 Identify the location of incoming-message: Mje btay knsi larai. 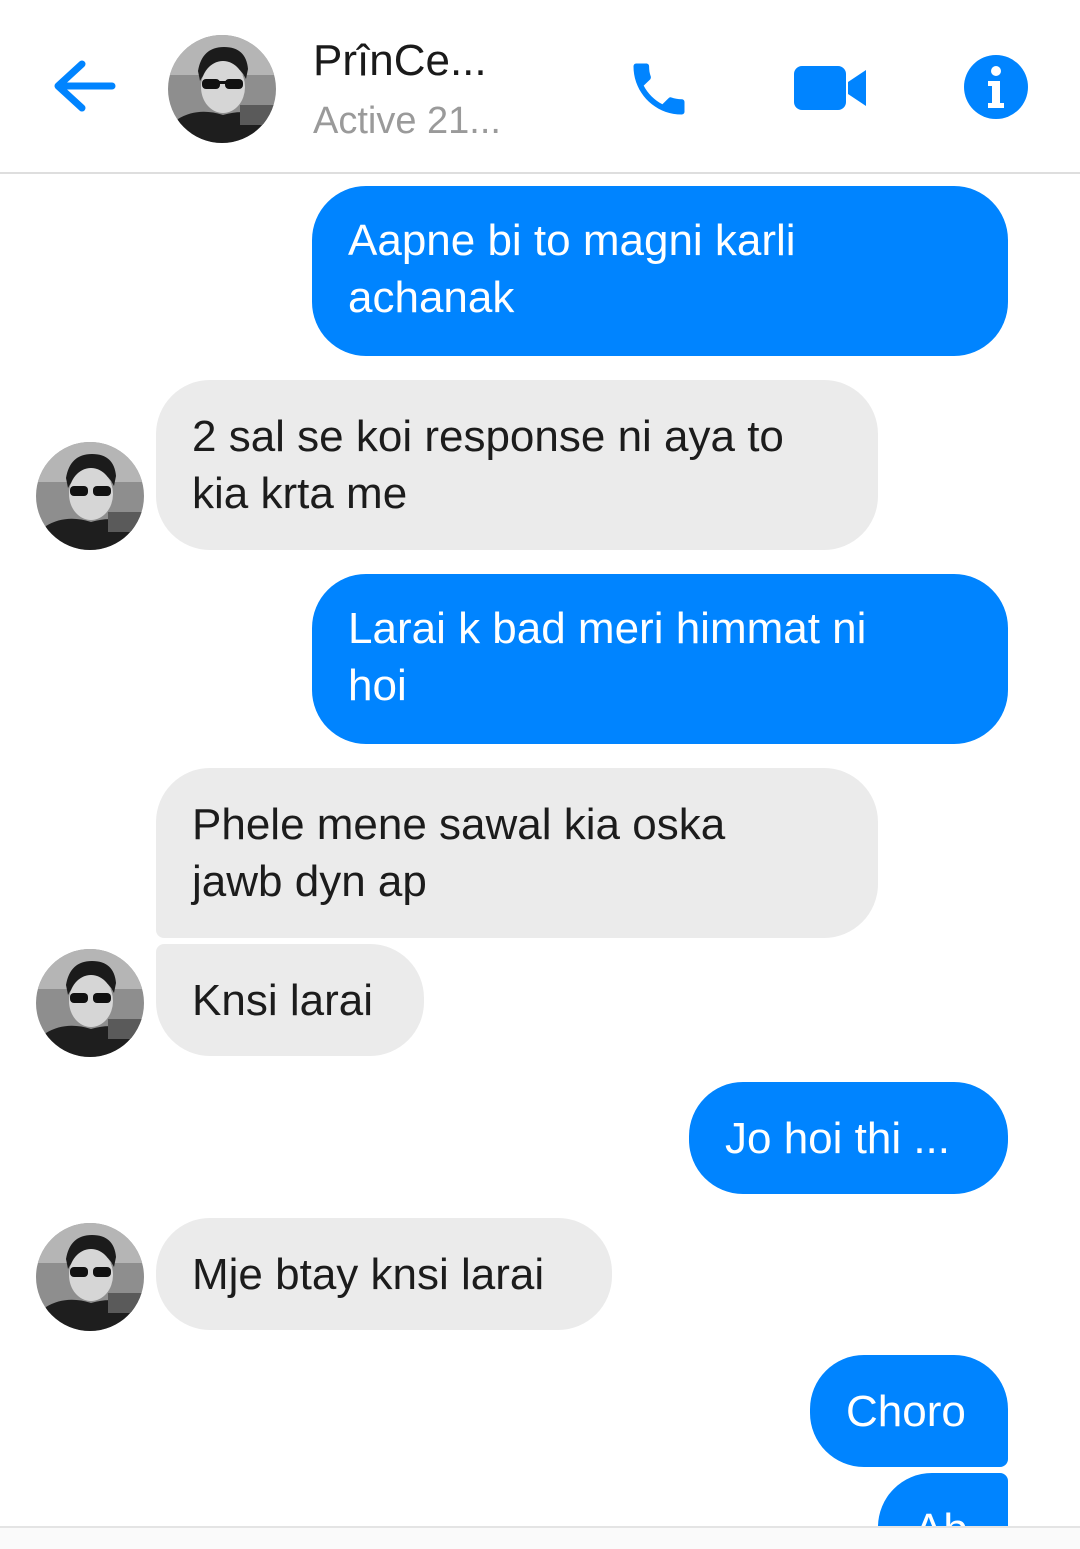
(384, 1274).